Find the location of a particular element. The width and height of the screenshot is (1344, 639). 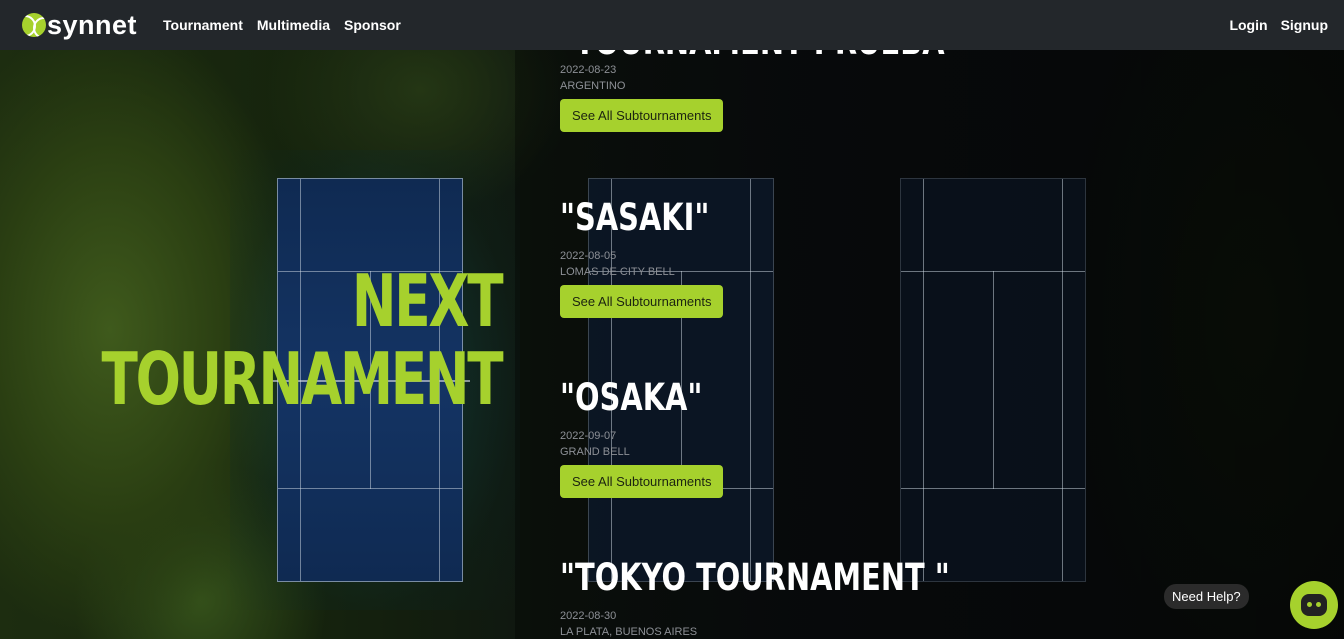

auth-links: Login Signup is located at coordinates (1278, 25).